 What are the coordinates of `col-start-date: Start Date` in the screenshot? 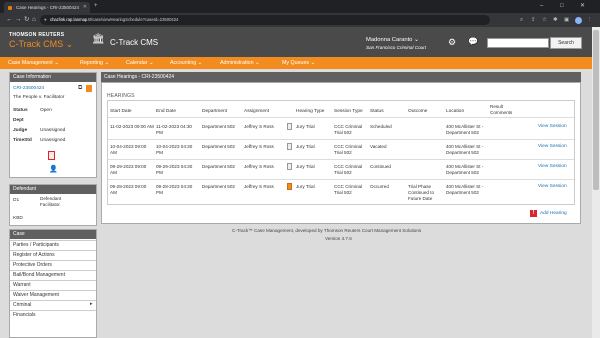 It's located at (121, 112).